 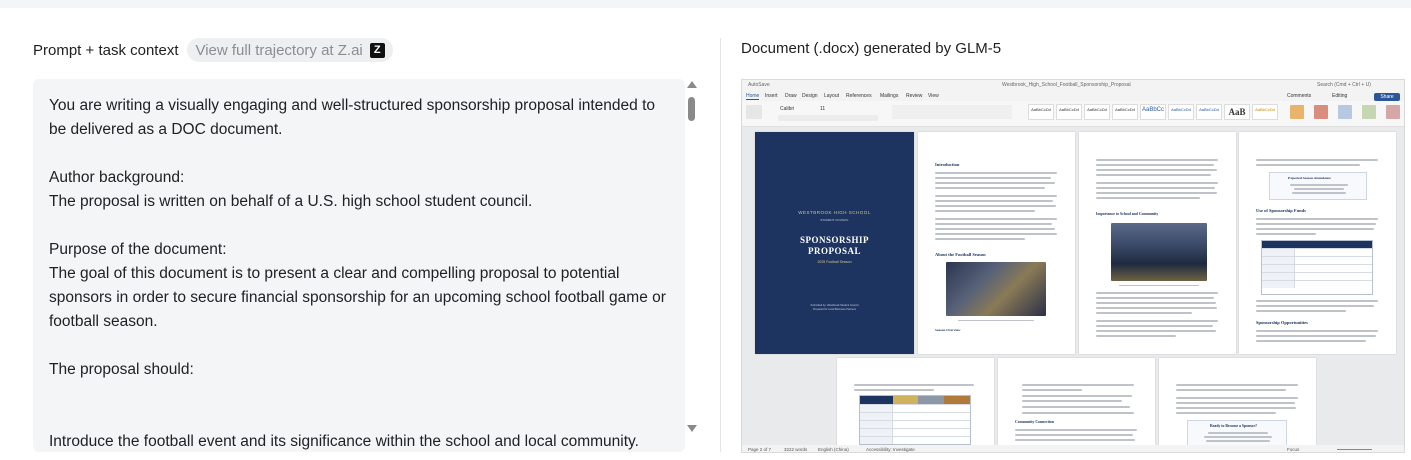 I want to click on share-button: Share, so click(x=1387, y=97).